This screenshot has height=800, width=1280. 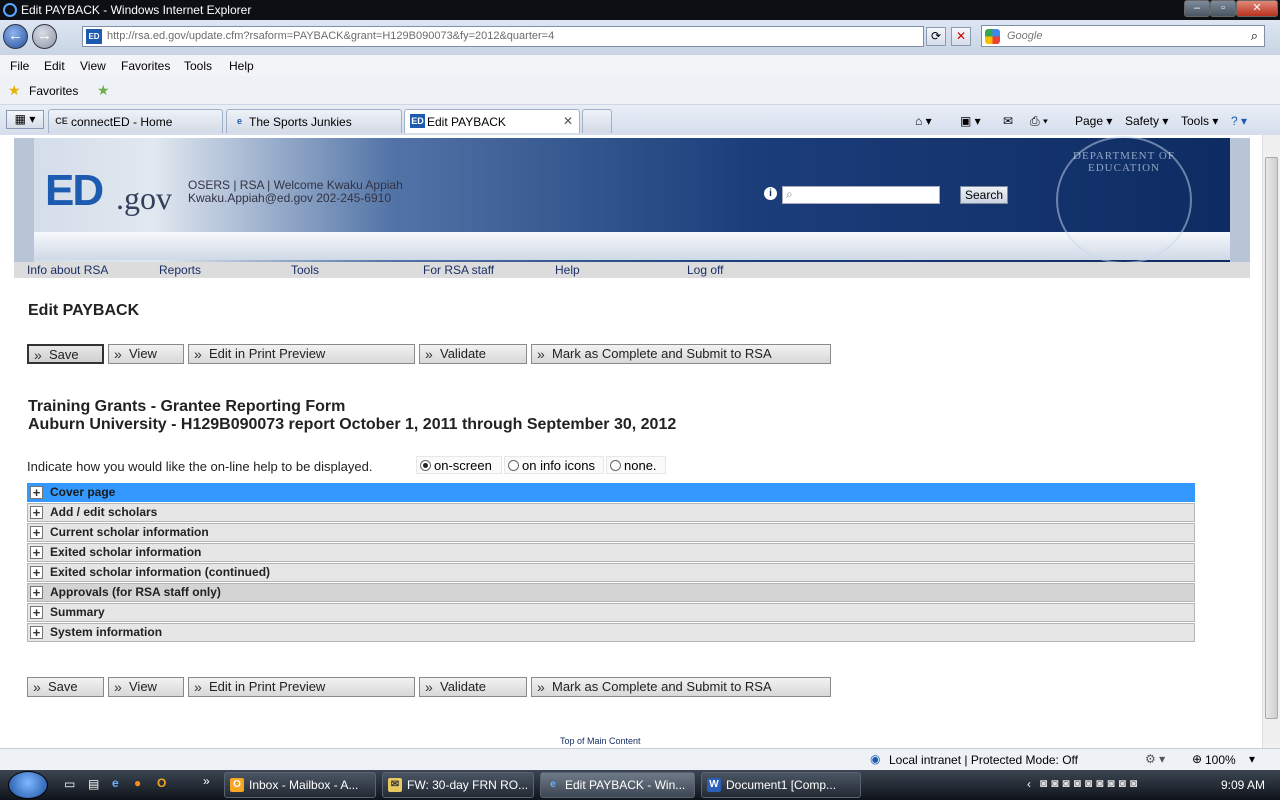 I want to click on maximize-button: ▫, so click(x=1223, y=8).